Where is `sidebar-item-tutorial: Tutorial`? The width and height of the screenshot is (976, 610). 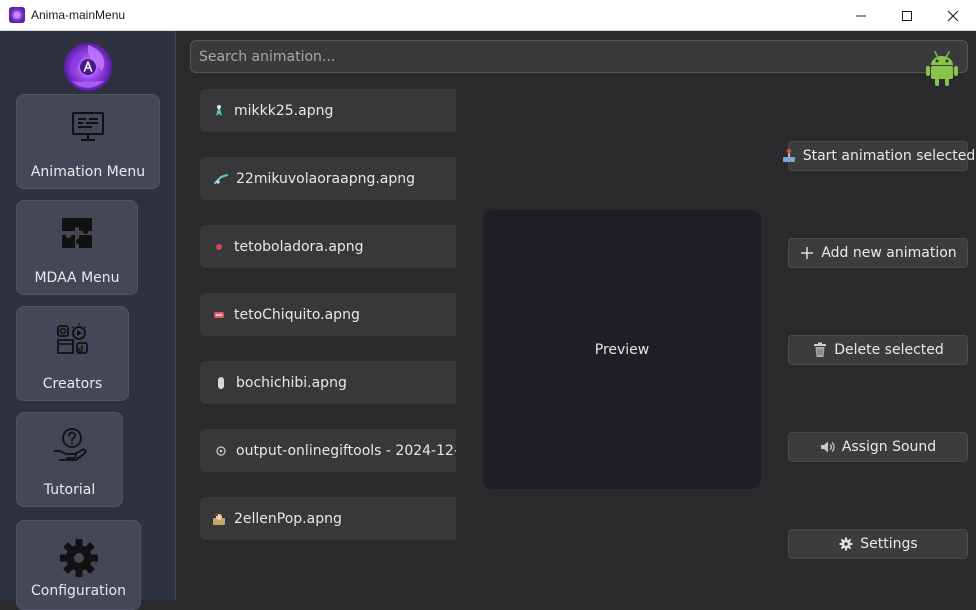 sidebar-item-tutorial: Tutorial is located at coordinates (69, 459).